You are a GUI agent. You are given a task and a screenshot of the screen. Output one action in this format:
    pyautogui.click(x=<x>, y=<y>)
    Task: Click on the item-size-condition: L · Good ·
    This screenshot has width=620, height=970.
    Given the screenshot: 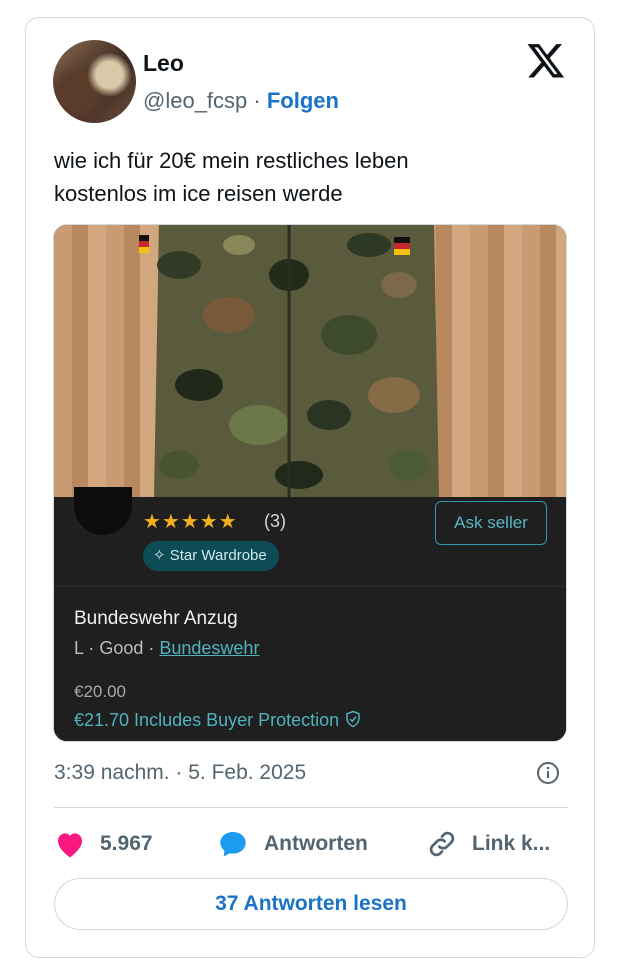 What is the action you would take?
    pyautogui.click(x=117, y=648)
    